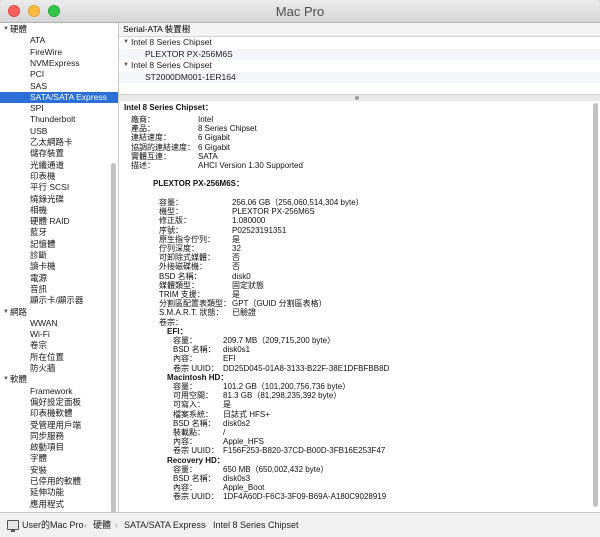  I want to click on detail-value: 81.3 GB（81,298,235,392 byte）, so click(282, 396).